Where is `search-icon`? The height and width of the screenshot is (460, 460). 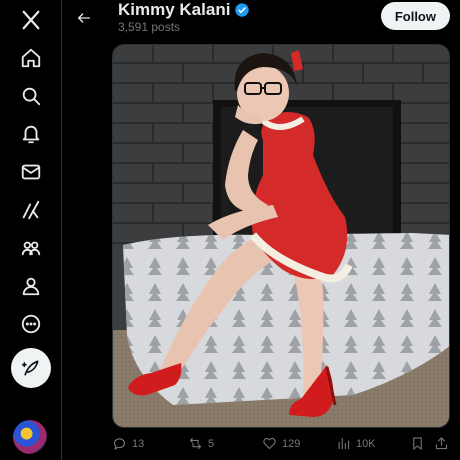 search-icon is located at coordinates (31, 96).